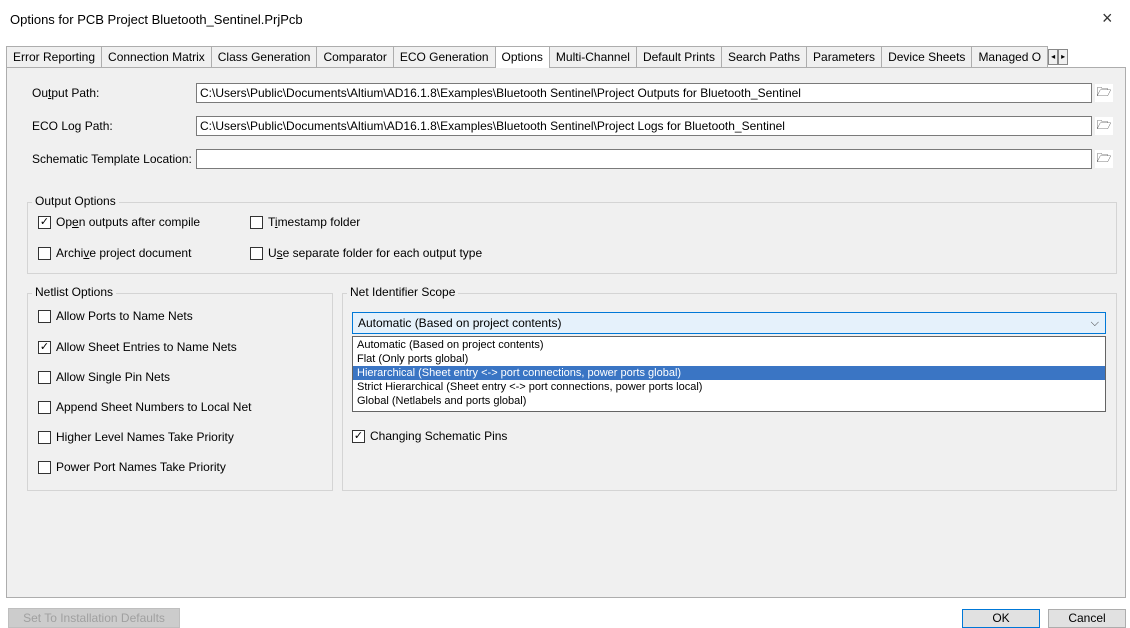 The width and height of the screenshot is (1130, 628). I want to click on tab-device-sheets: Device Sheets, so click(926, 57).